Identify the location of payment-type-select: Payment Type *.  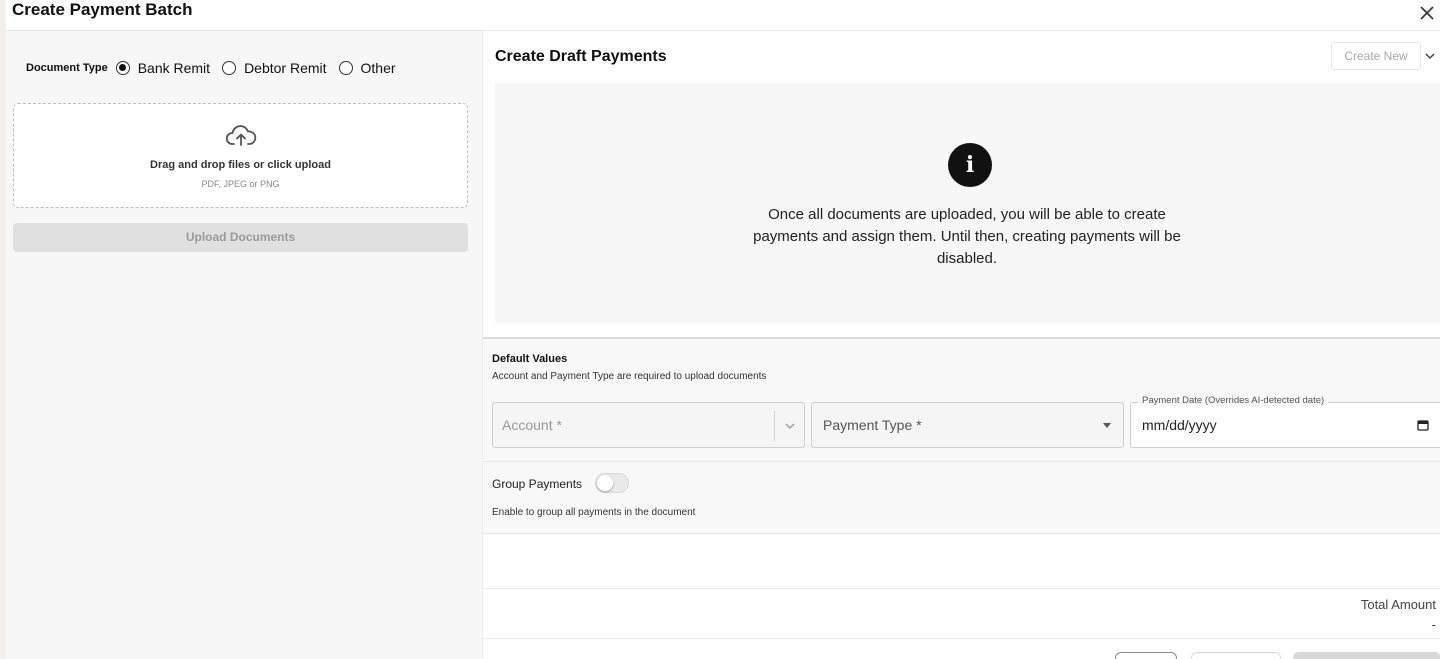
(967, 425).